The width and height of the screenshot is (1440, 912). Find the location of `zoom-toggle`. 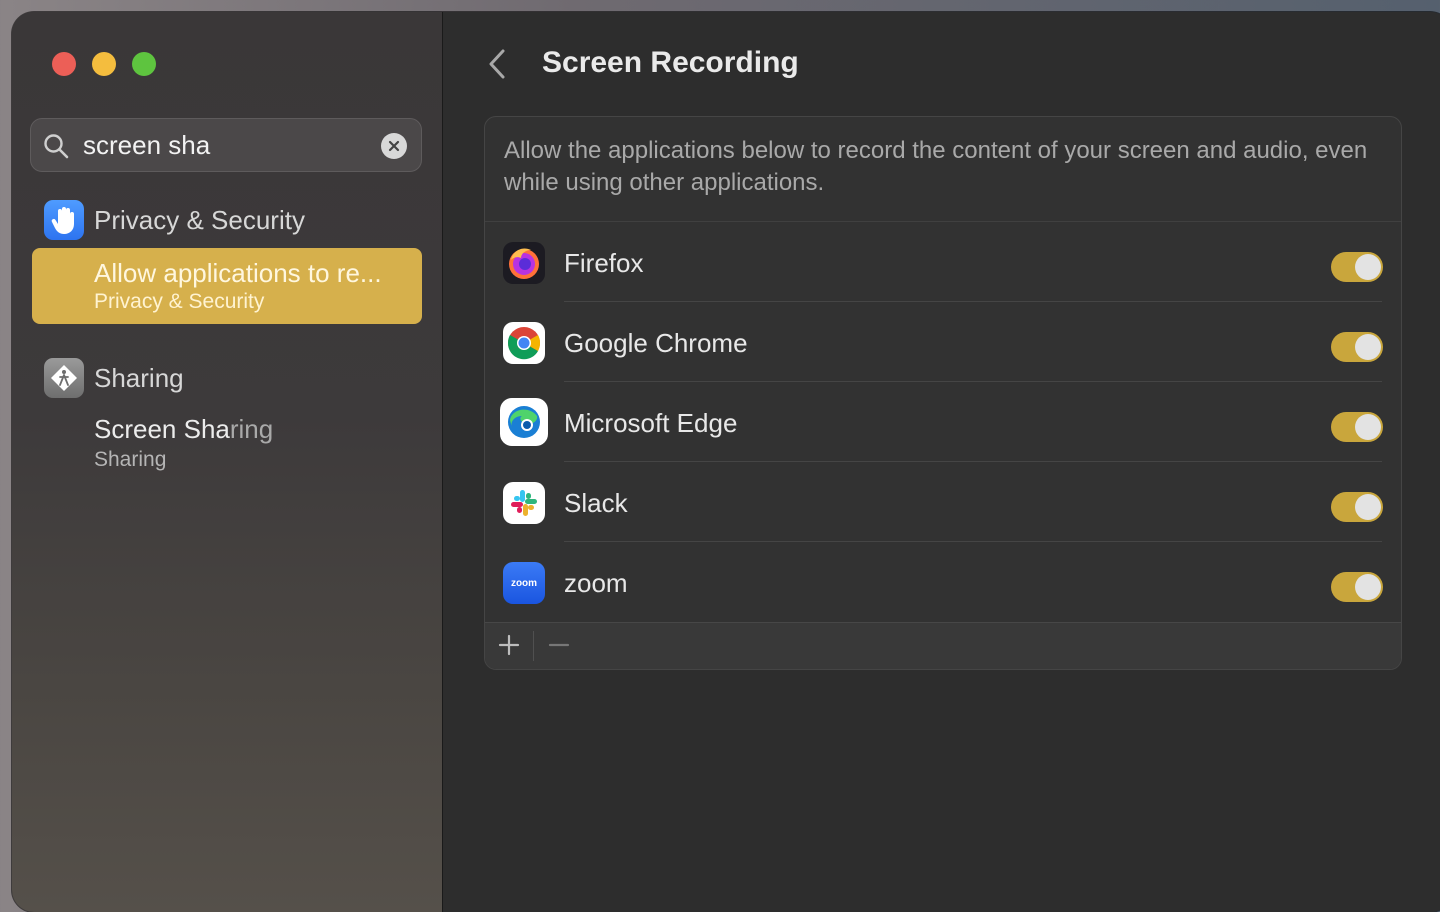

zoom-toggle is located at coordinates (1357, 587).